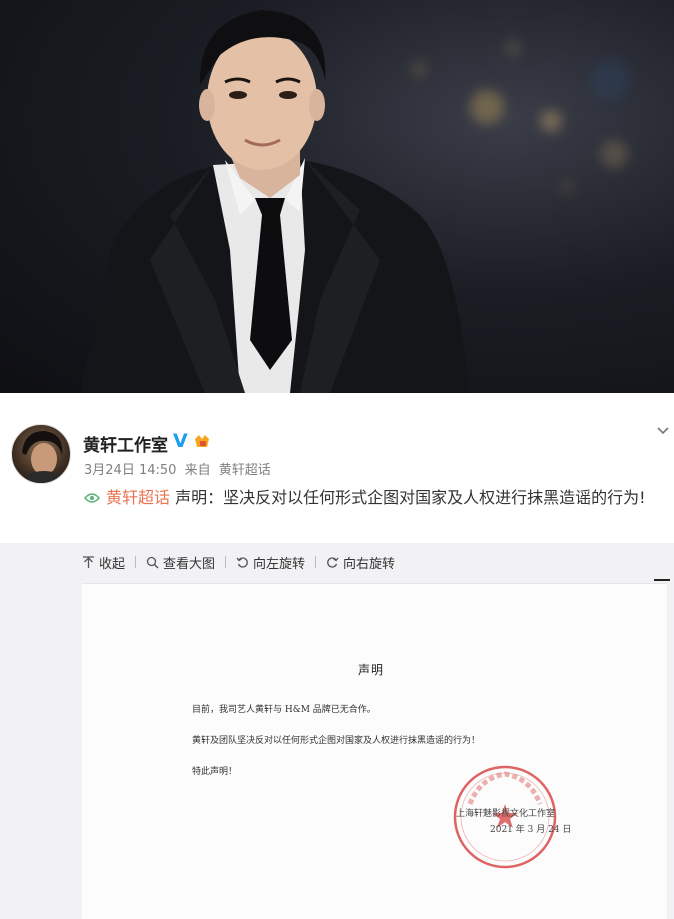 Image resolution: width=674 pixels, height=919 pixels. What do you see at coordinates (284, 710) in the screenshot?
I see `document-line: 目前，我司艺人黄轩与 H&M 品牌已无合作。` at bounding box center [284, 710].